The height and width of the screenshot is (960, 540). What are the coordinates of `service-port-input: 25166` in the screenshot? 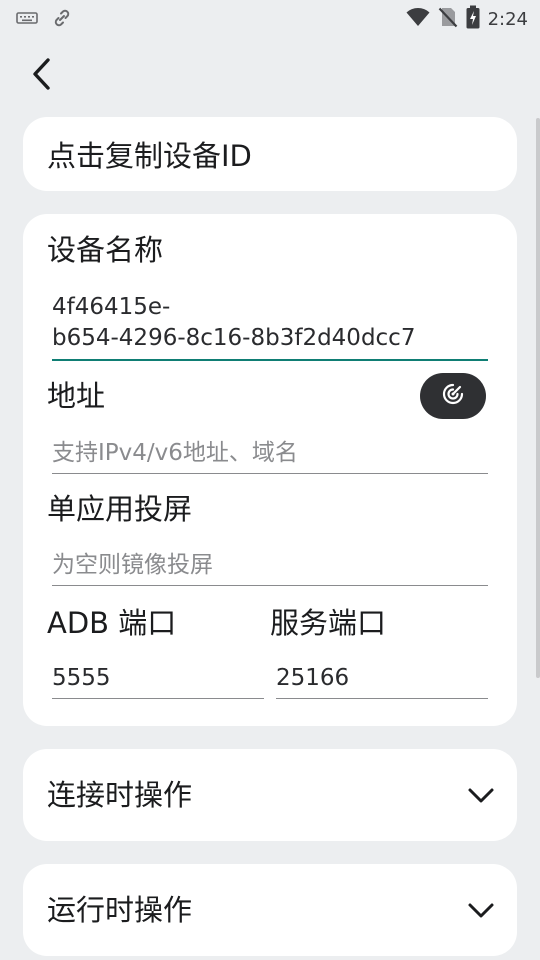 It's located at (382, 678).